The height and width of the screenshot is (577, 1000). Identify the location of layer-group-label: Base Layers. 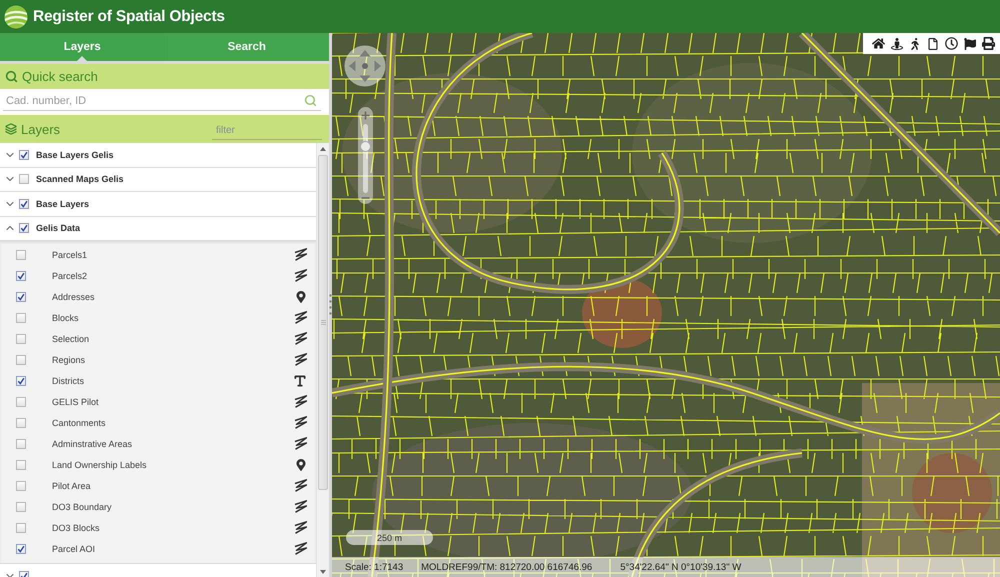
(63, 203).